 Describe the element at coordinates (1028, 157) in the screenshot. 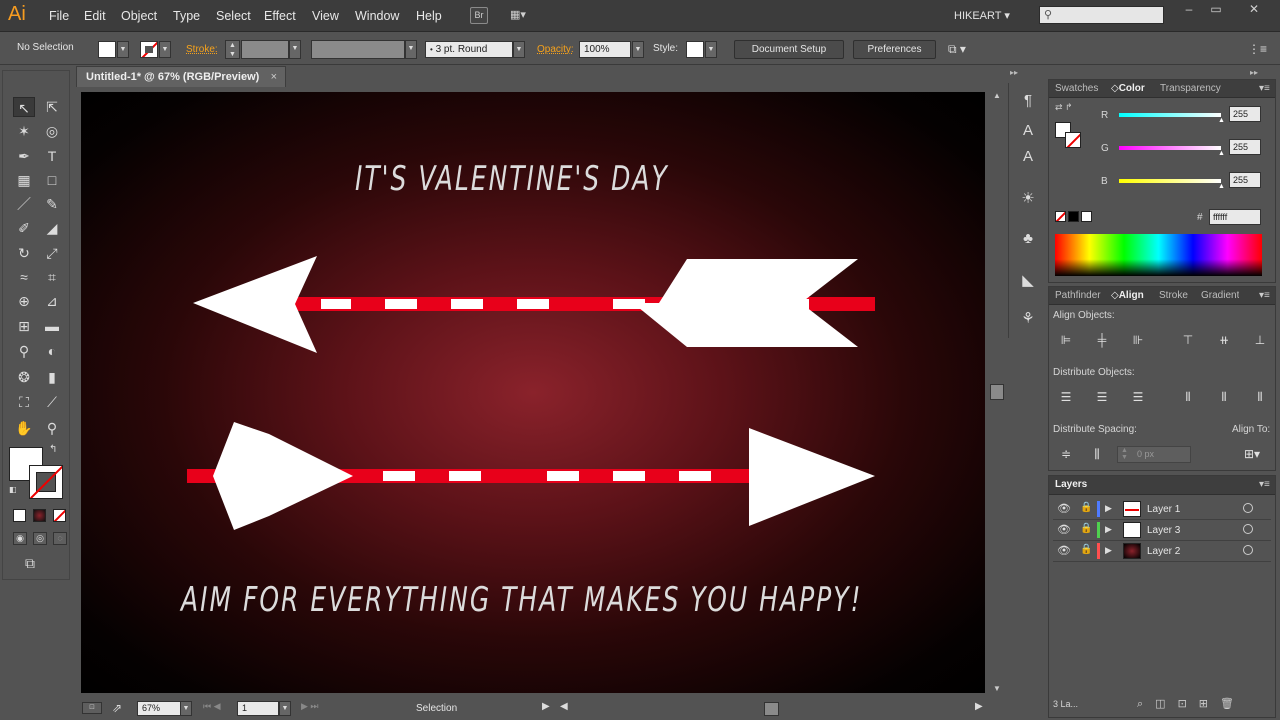

I see `character-icon: A` at that location.